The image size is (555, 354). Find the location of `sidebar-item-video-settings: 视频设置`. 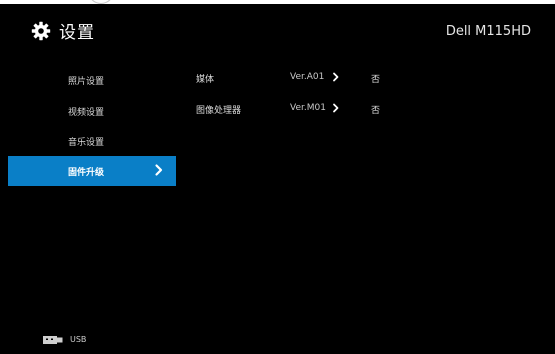

sidebar-item-video-settings: 视频设置 is located at coordinates (88, 110).